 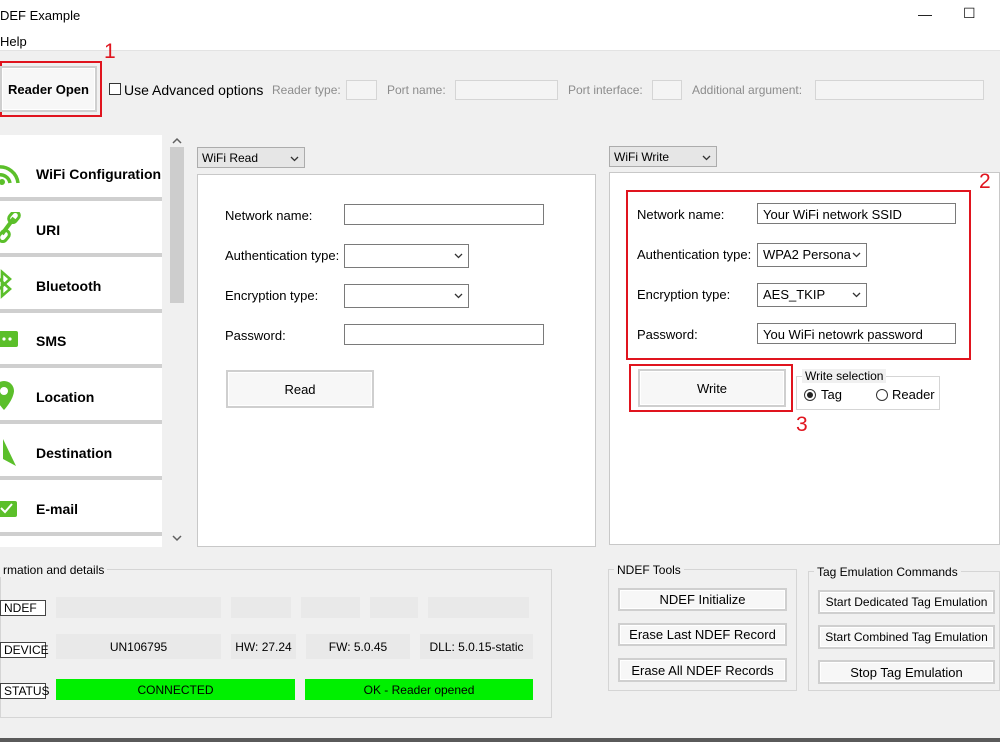 What do you see at coordinates (500, 740) in the screenshot?
I see `window-bottom-edge` at bounding box center [500, 740].